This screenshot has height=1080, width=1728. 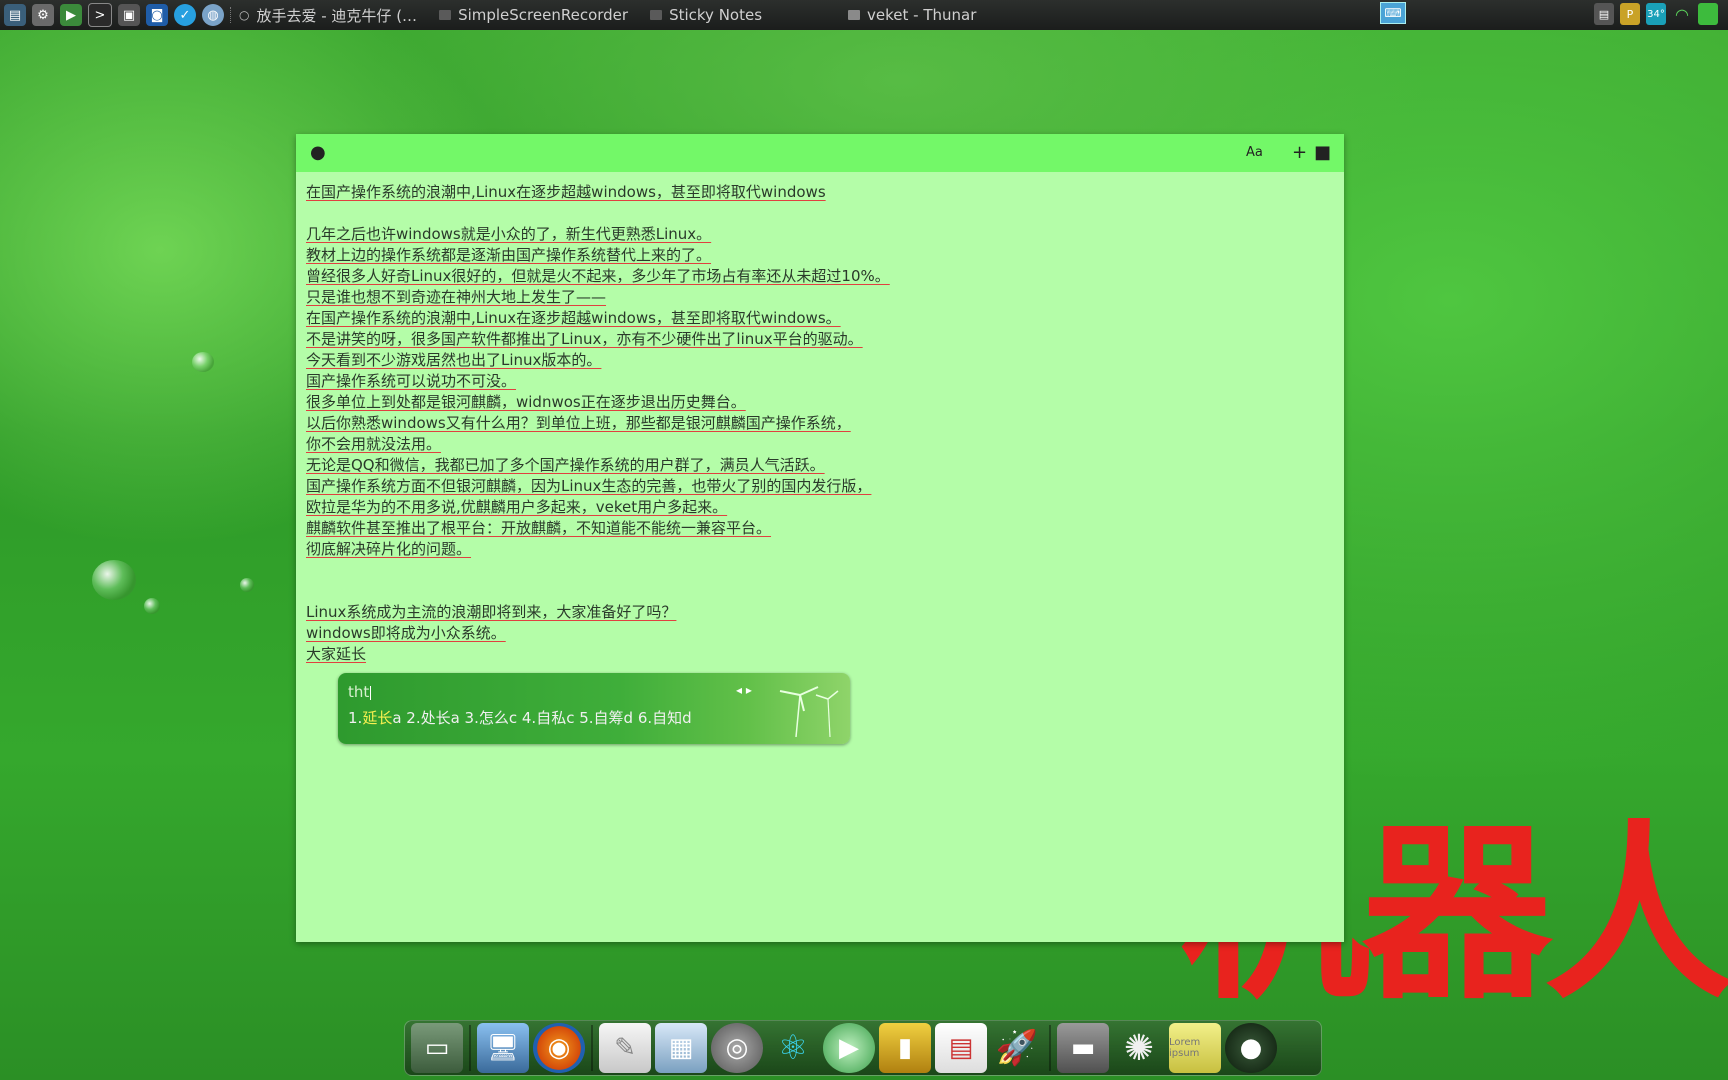 What do you see at coordinates (1604, 14) in the screenshot?
I see `clipboard-icon: ▤` at bounding box center [1604, 14].